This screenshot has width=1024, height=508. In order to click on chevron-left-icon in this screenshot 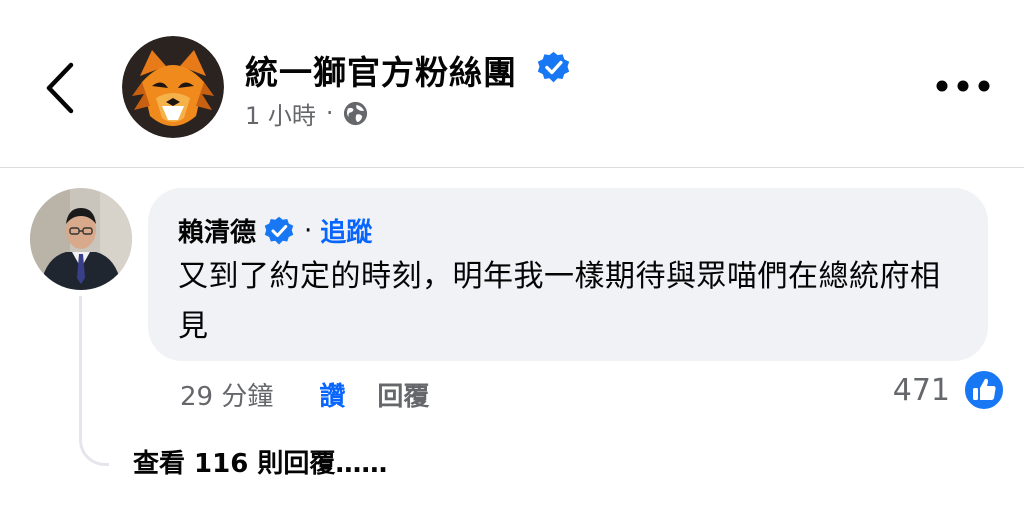, I will do `click(60, 88)`.